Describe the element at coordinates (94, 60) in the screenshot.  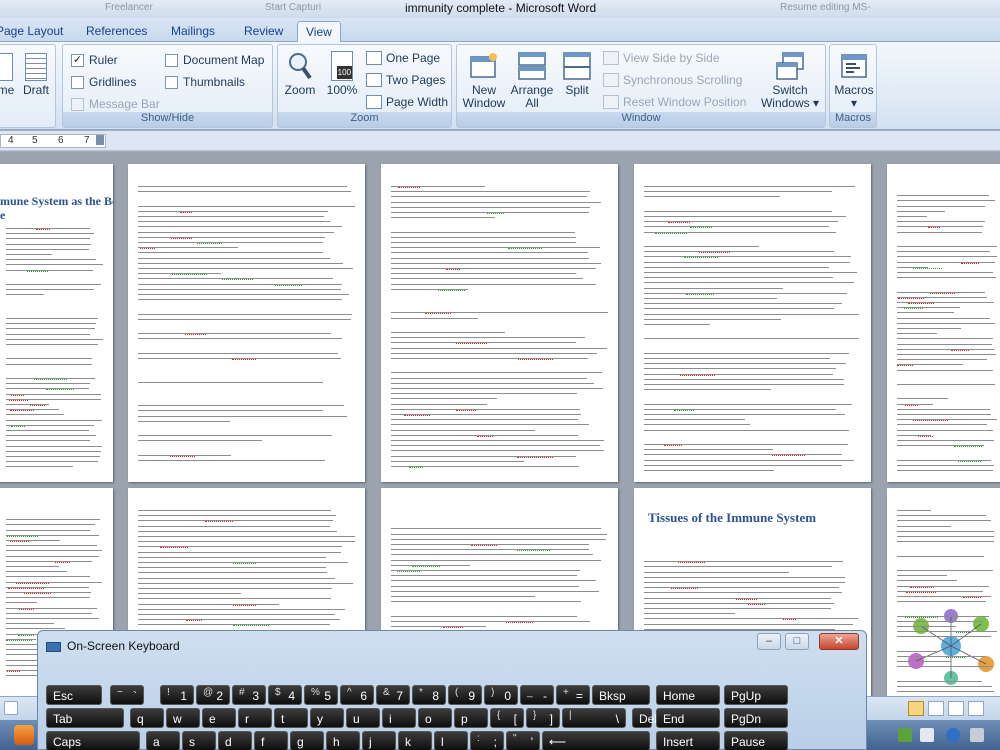
I see `ruler-checkbox: ✓ Ruler` at that location.